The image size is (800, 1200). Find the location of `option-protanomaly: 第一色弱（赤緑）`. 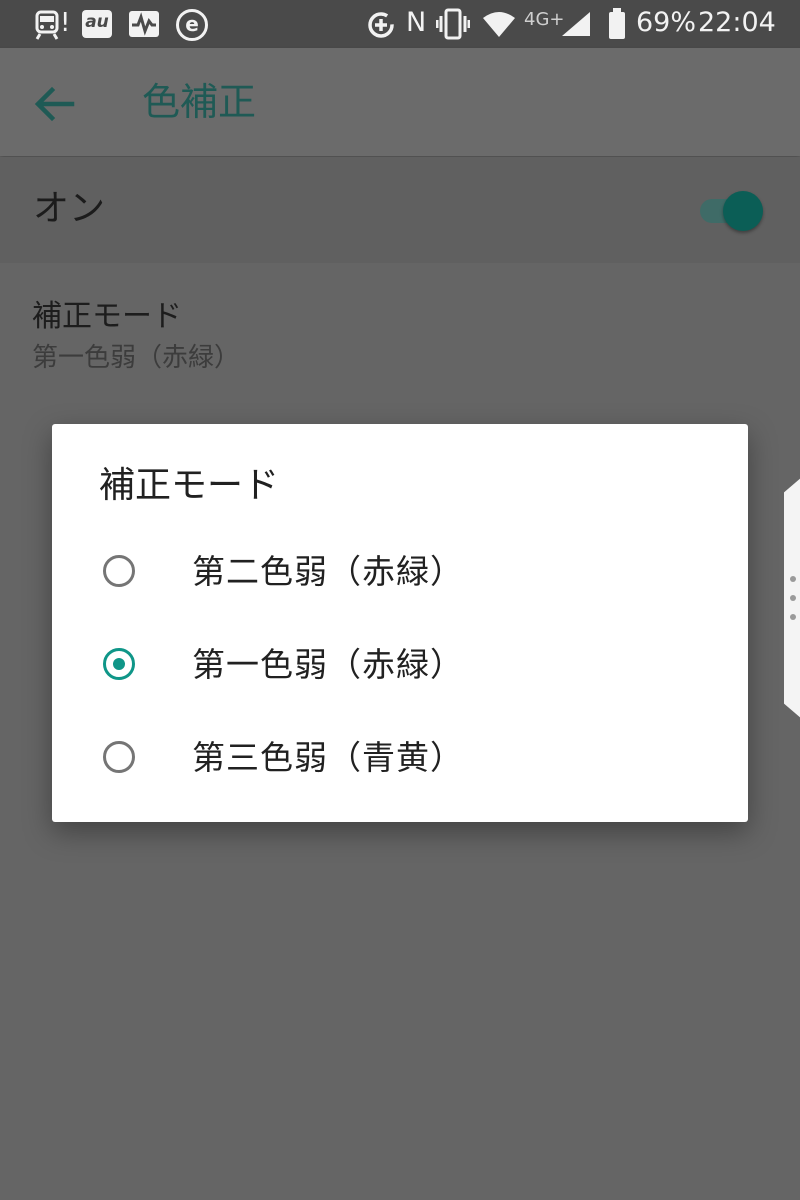

option-protanomaly: 第一色弱（赤緑） is located at coordinates (400, 668).